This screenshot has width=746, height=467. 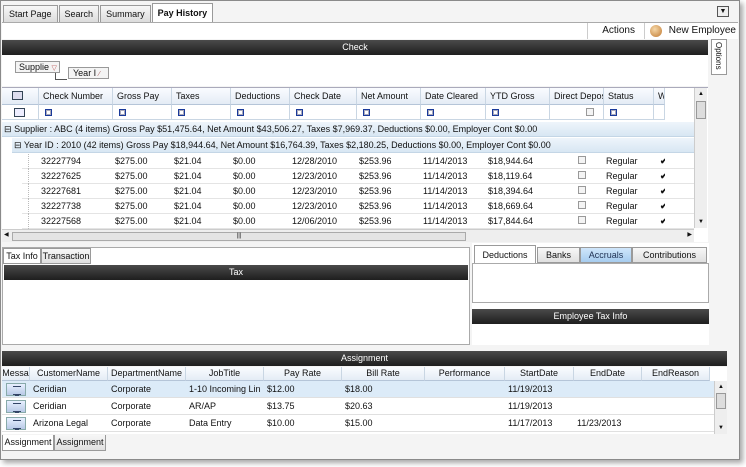 What do you see at coordinates (188, 191) in the screenshot?
I see `table-cell: $21.04` at bounding box center [188, 191].